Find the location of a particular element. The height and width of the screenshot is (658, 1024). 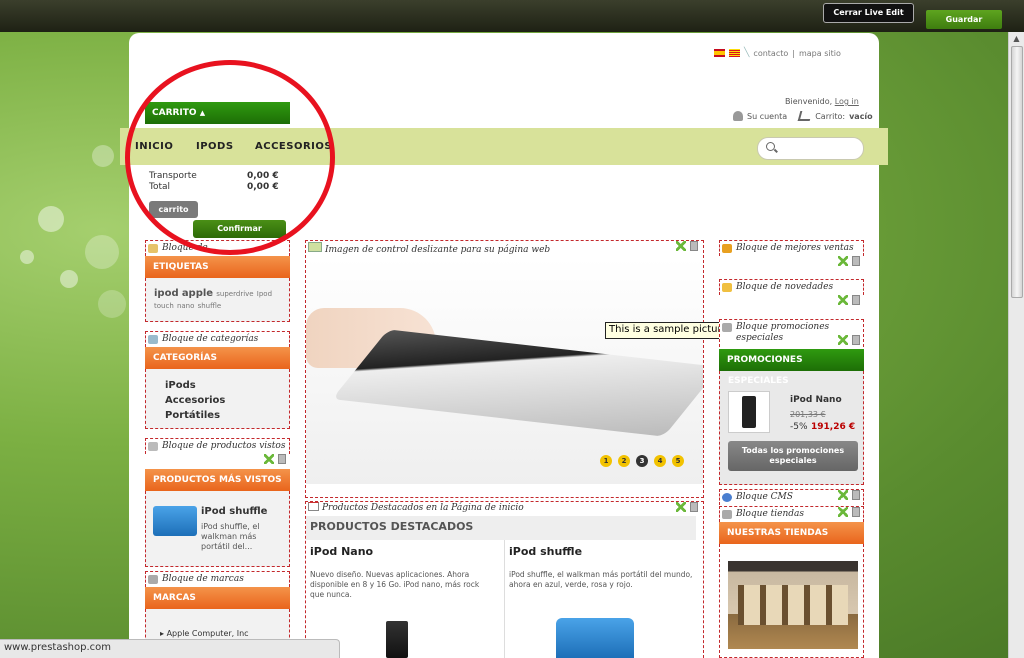

catalan-flag-icon is located at coordinates (734, 53).